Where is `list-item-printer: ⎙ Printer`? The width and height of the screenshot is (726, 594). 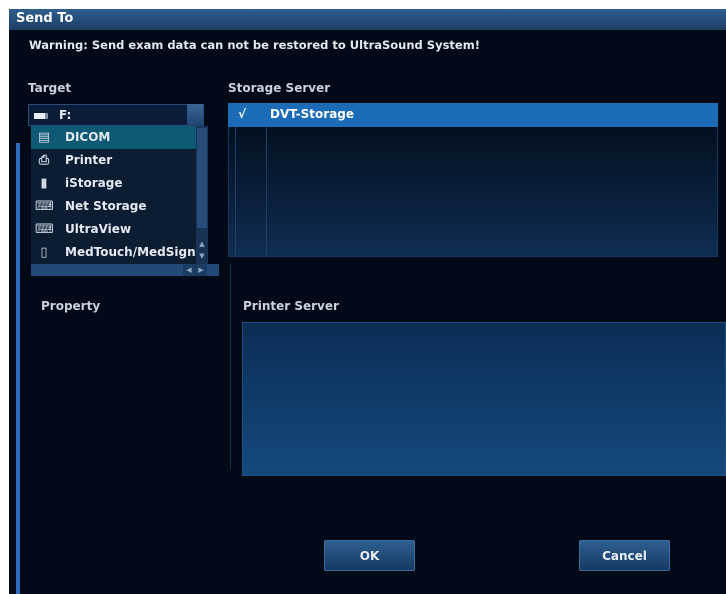
list-item-printer: ⎙ Printer is located at coordinates (113, 160).